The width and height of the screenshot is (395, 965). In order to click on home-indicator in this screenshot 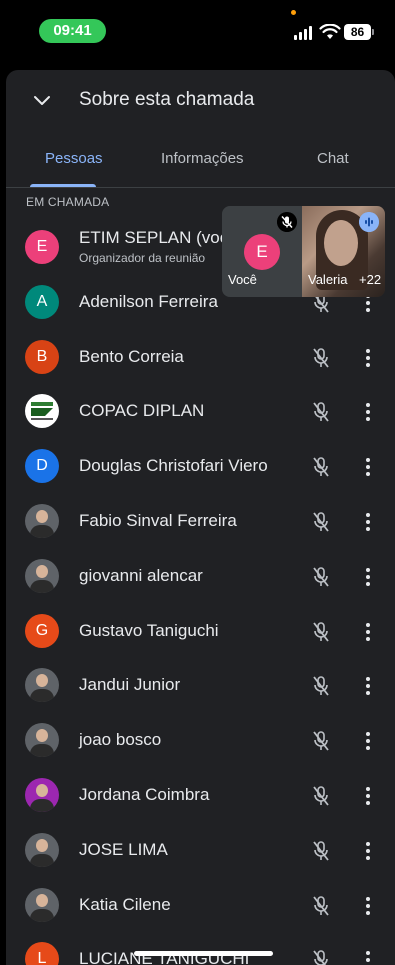, I will do `click(203, 953)`.